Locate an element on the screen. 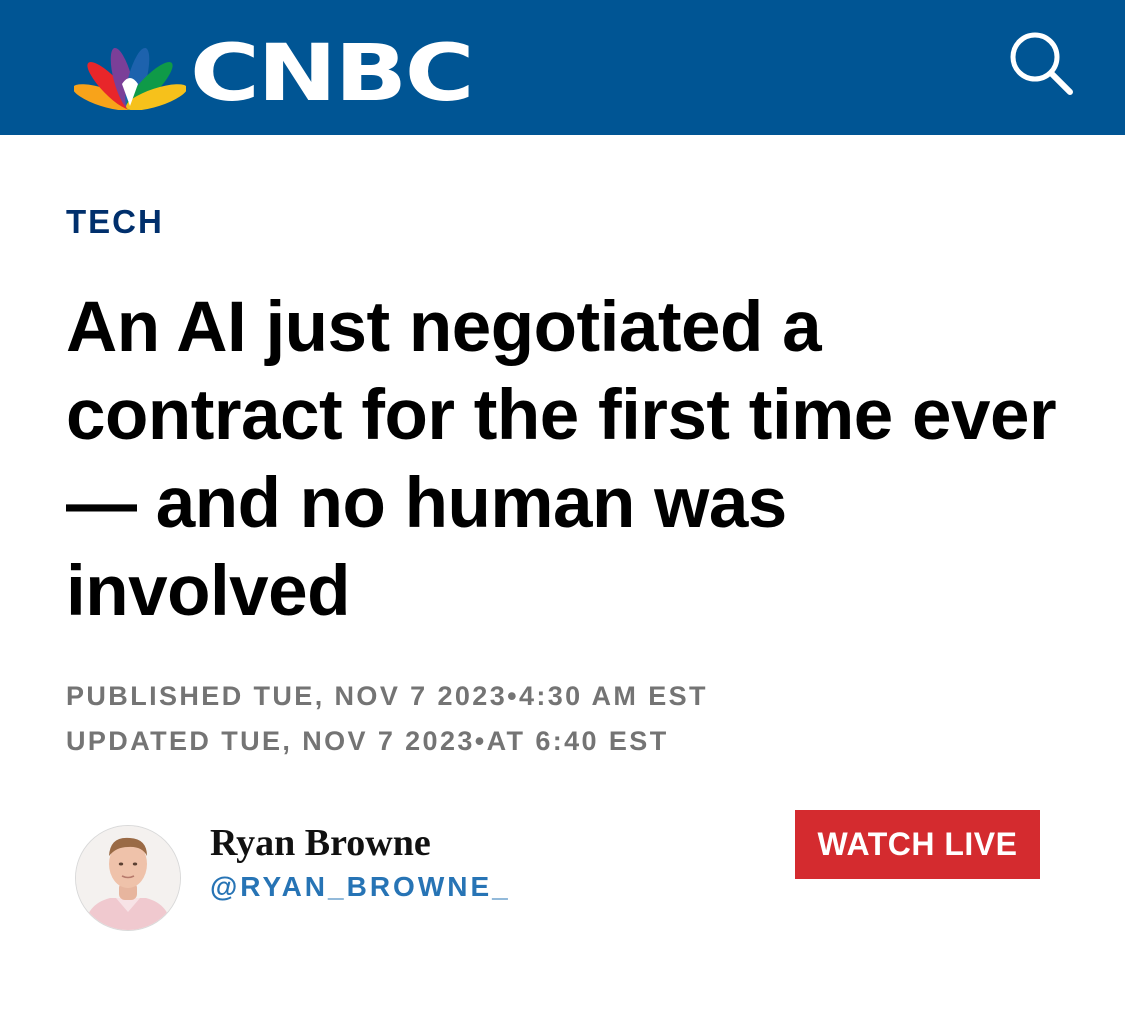  published-date: PUBLISHED TUE, NOV 7 2023•4:30 AM EST is located at coordinates (387, 696).